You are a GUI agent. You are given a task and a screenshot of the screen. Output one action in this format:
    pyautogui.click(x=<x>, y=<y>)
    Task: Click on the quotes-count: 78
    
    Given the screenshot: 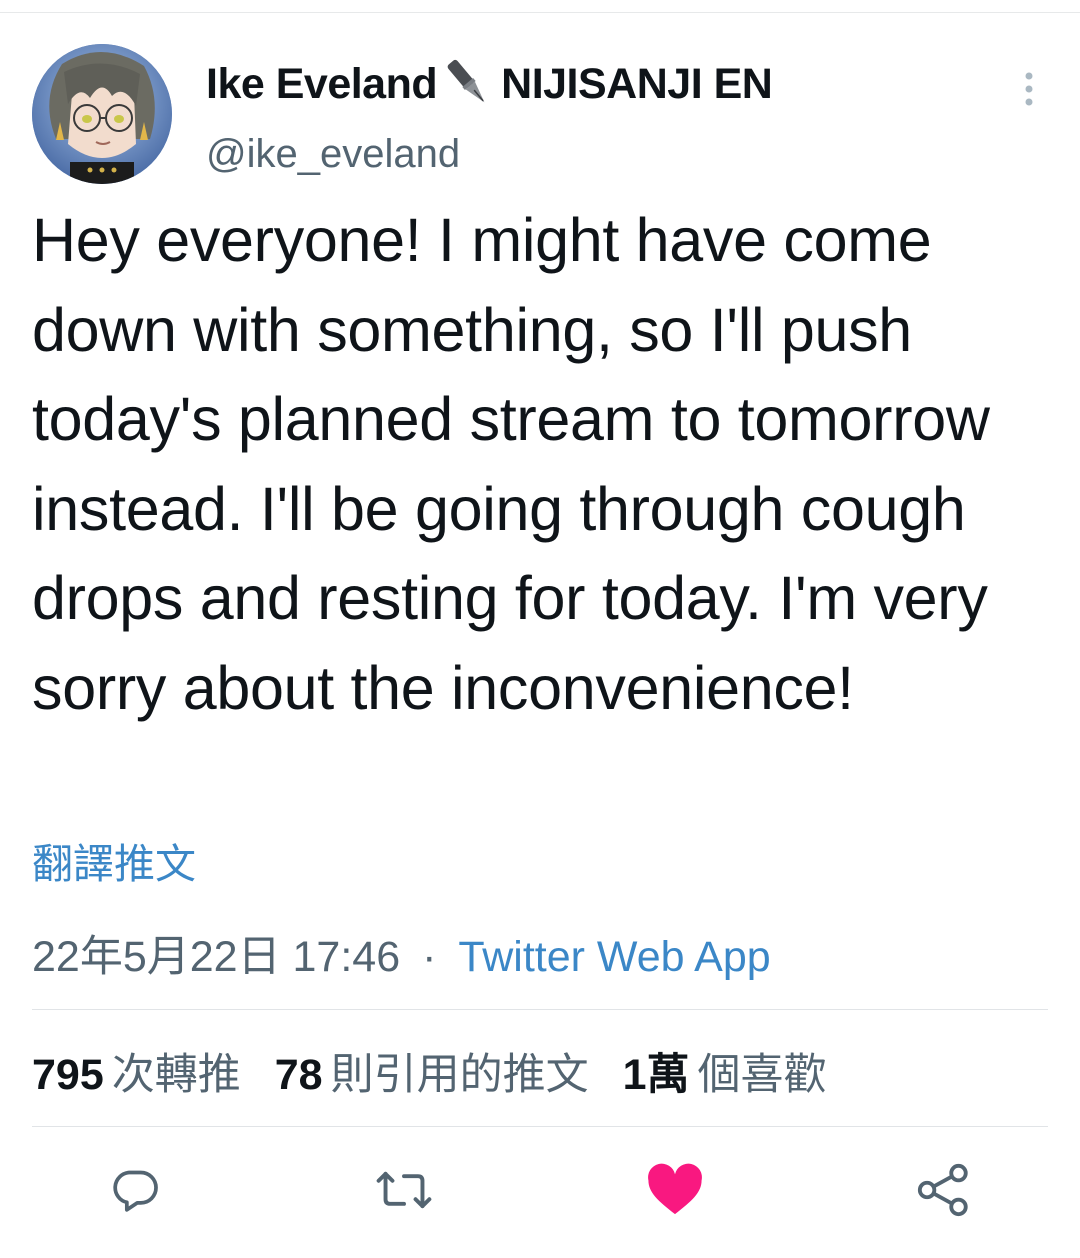 What is the action you would take?
    pyautogui.click(x=298, y=1075)
    